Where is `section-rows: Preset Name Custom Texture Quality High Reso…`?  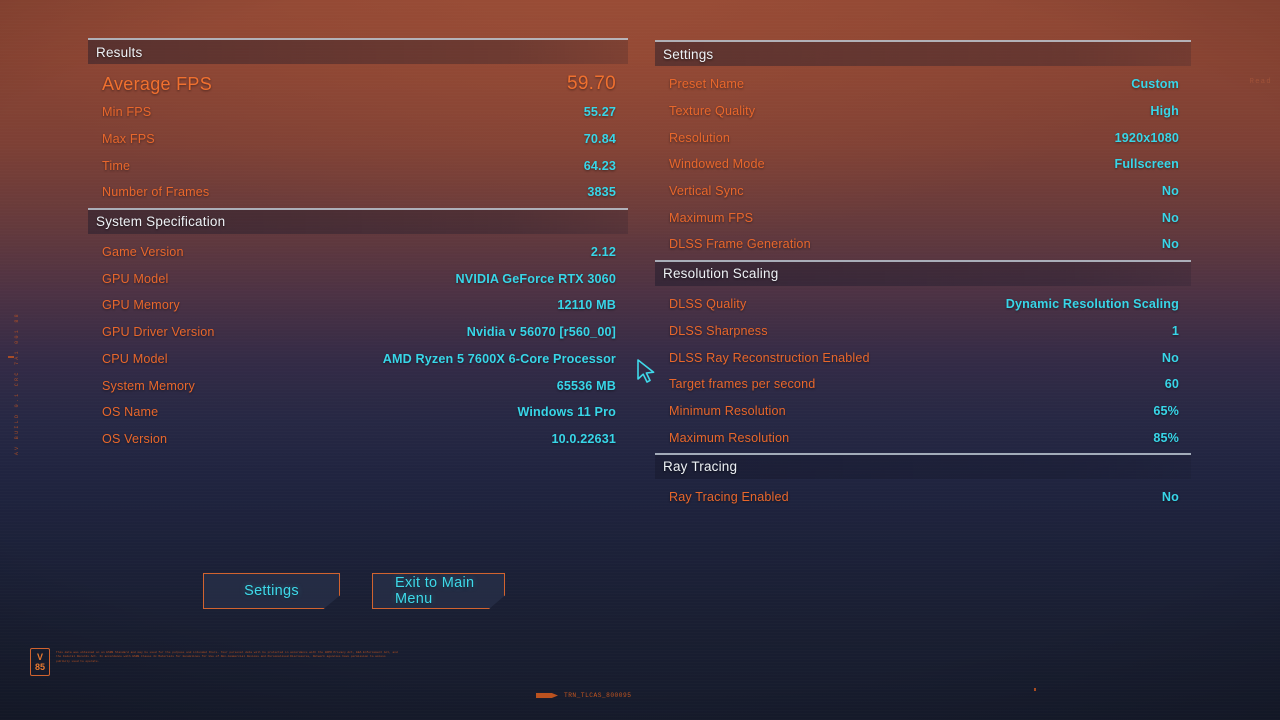 section-rows: Preset Name Custom Texture Quality High Reso… is located at coordinates (923, 162).